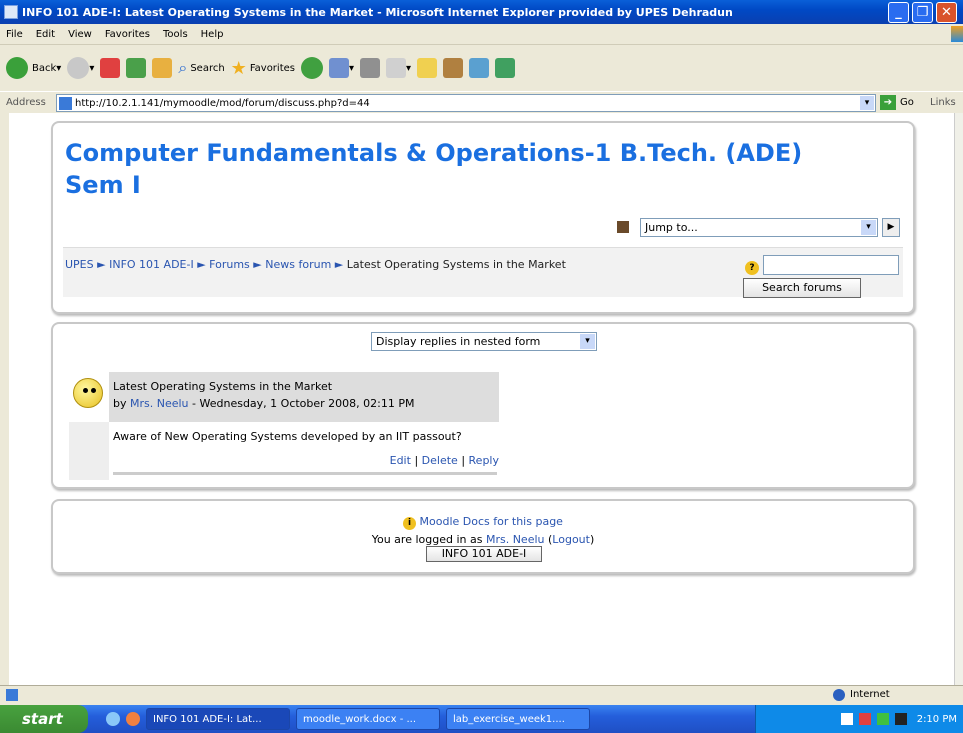 The width and height of the screenshot is (963, 733). Describe the element at coordinates (80, 68) in the screenshot. I see `forward-button: ▾` at that location.